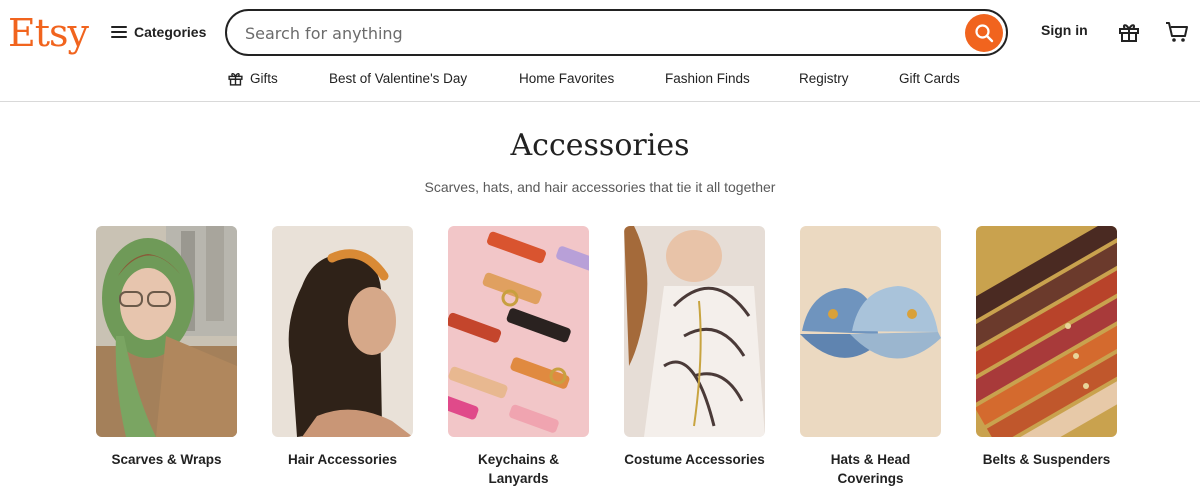  Describe the element at coordinates (264, 78) in the screenshot. I see `nav-label: Gifts` at that location.